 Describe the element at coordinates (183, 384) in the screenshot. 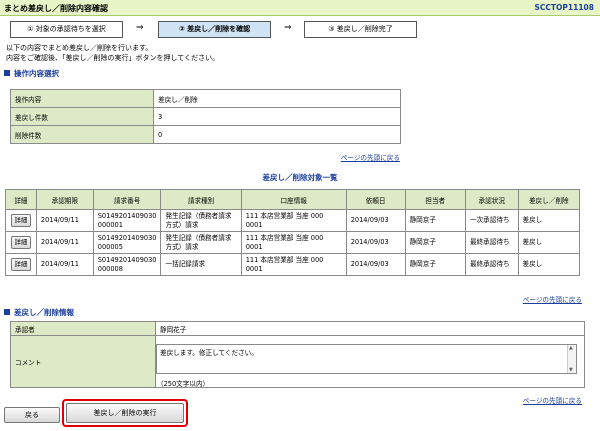

I see `comment-length-hint: （250文字以内）` at that location.